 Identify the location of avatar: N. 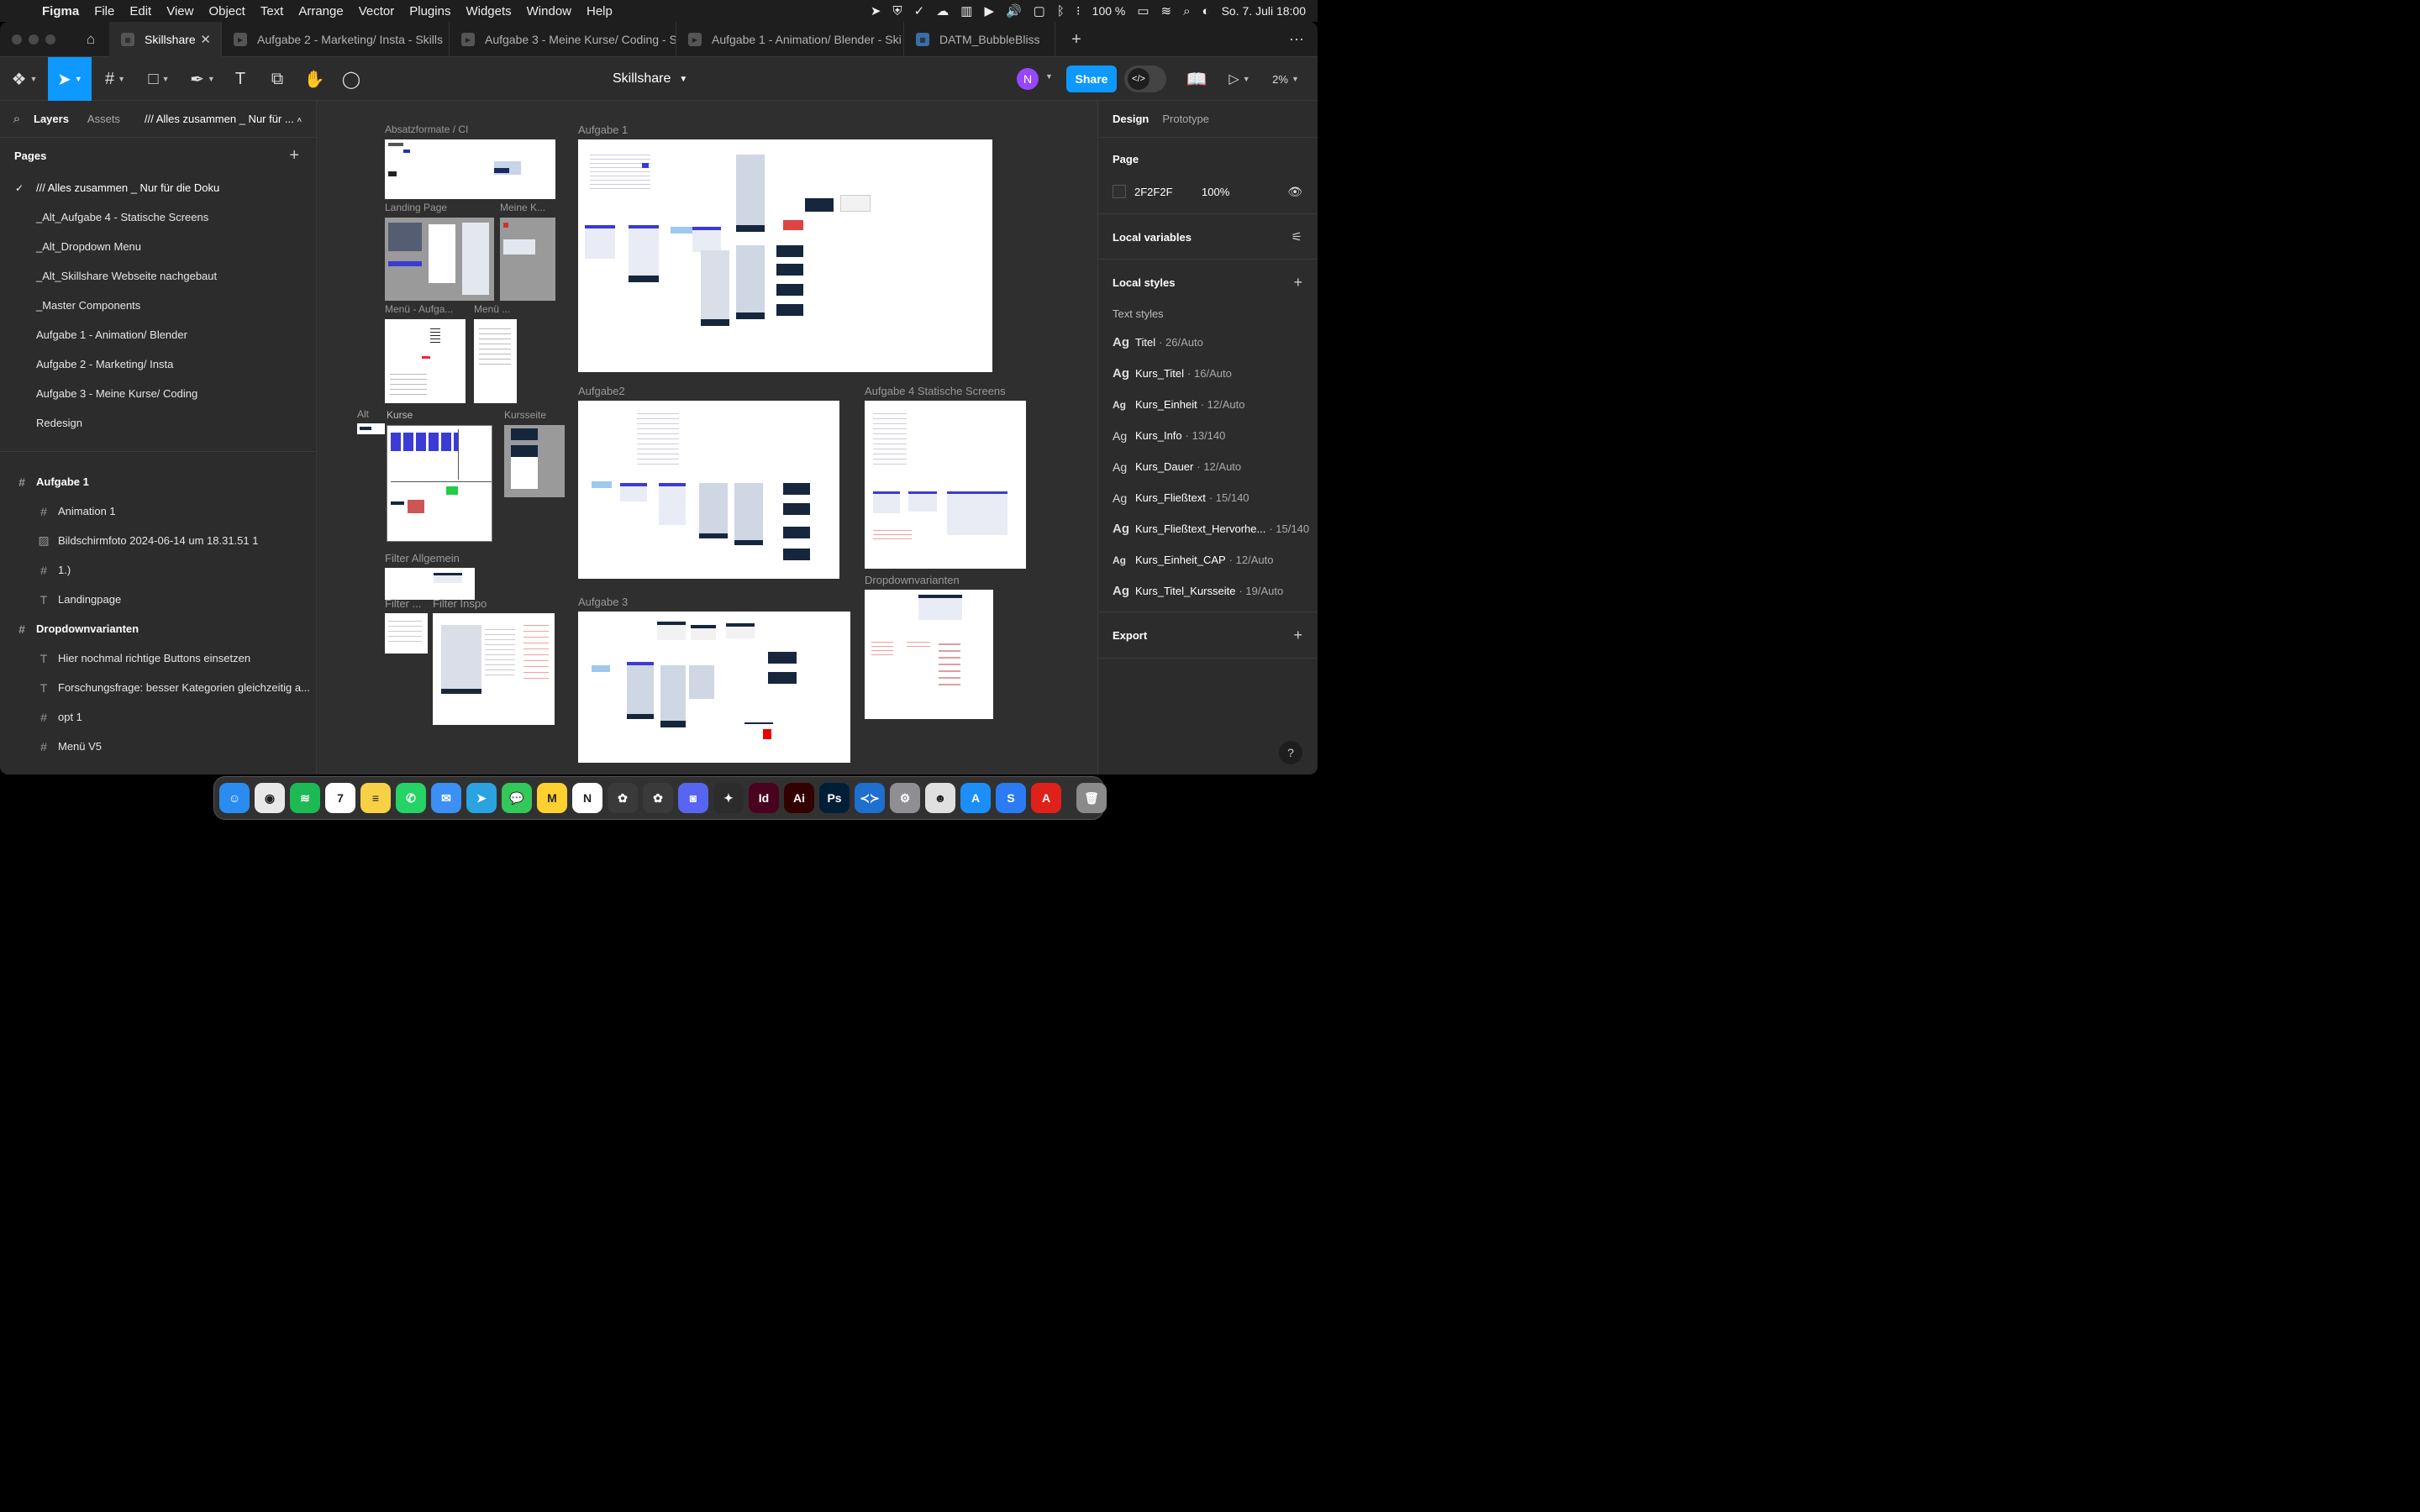
(1028, 79).